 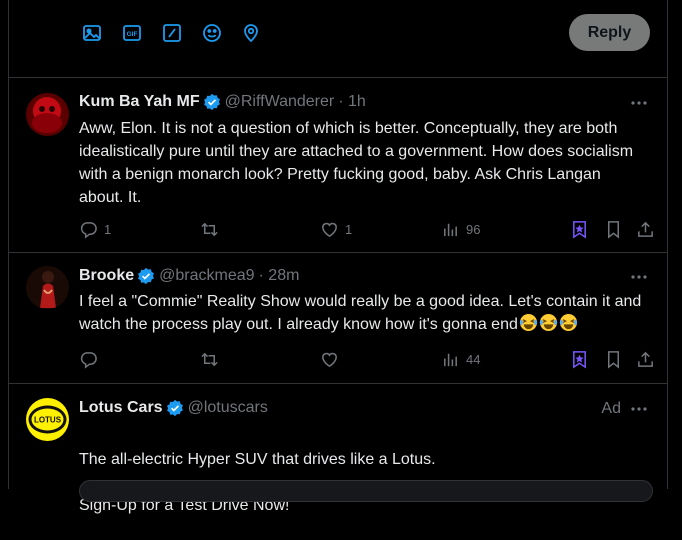 I want to click on tweet-actions: 44, so click(x=366, y=359).